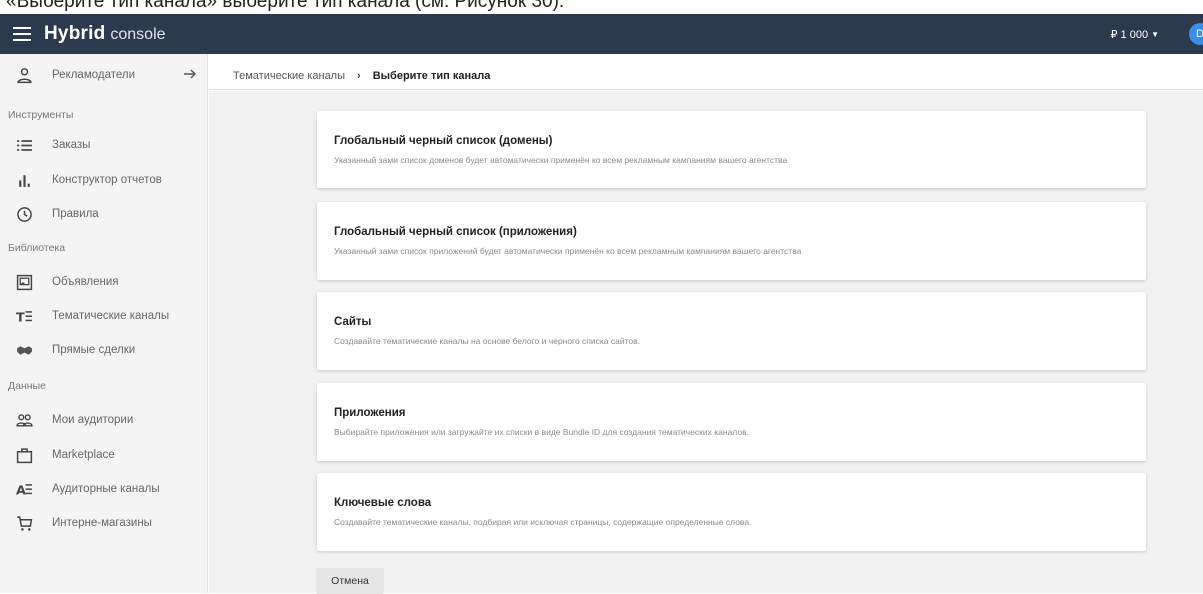  I want to click on list-icon, so click(24, 145).